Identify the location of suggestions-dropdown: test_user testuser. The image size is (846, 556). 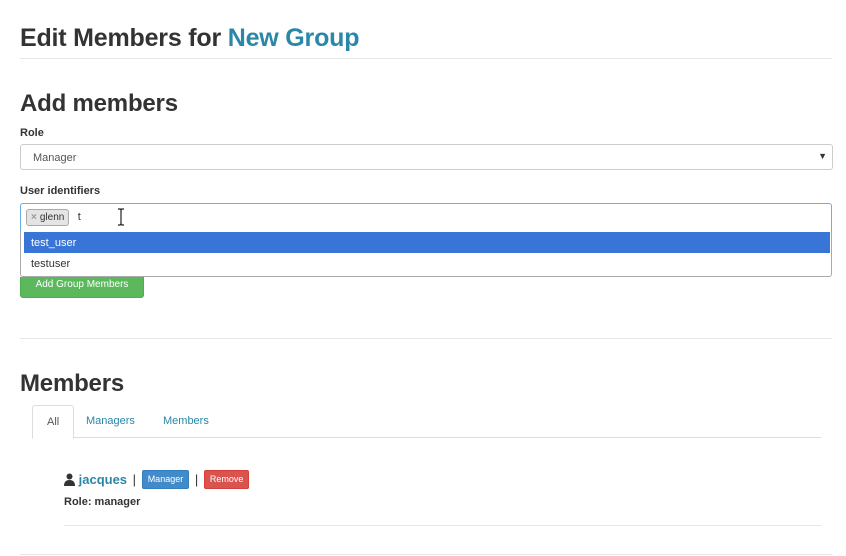
(426, 254).